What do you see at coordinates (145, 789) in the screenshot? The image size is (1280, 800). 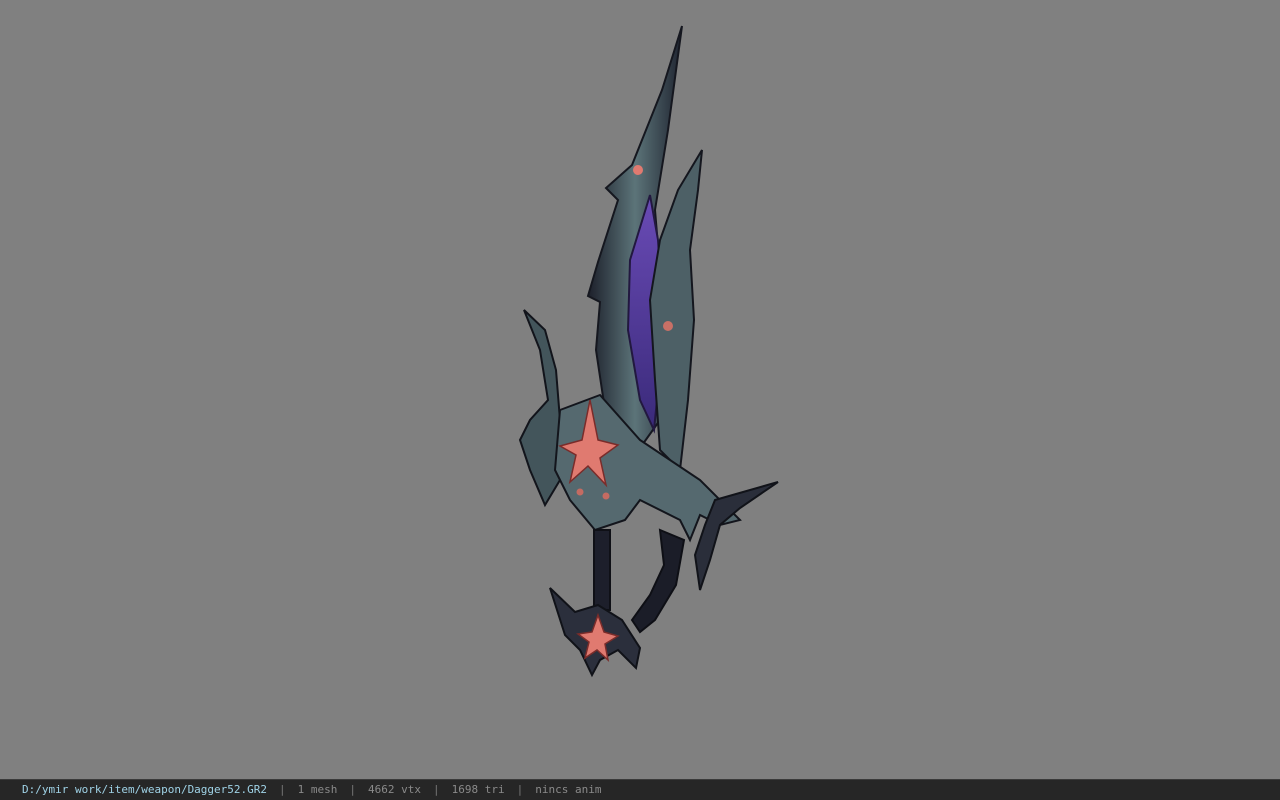 I see `file-path-label: D:/ymir work/item/weapon/Dagger52.GR2` at bounding box center [145, 789].